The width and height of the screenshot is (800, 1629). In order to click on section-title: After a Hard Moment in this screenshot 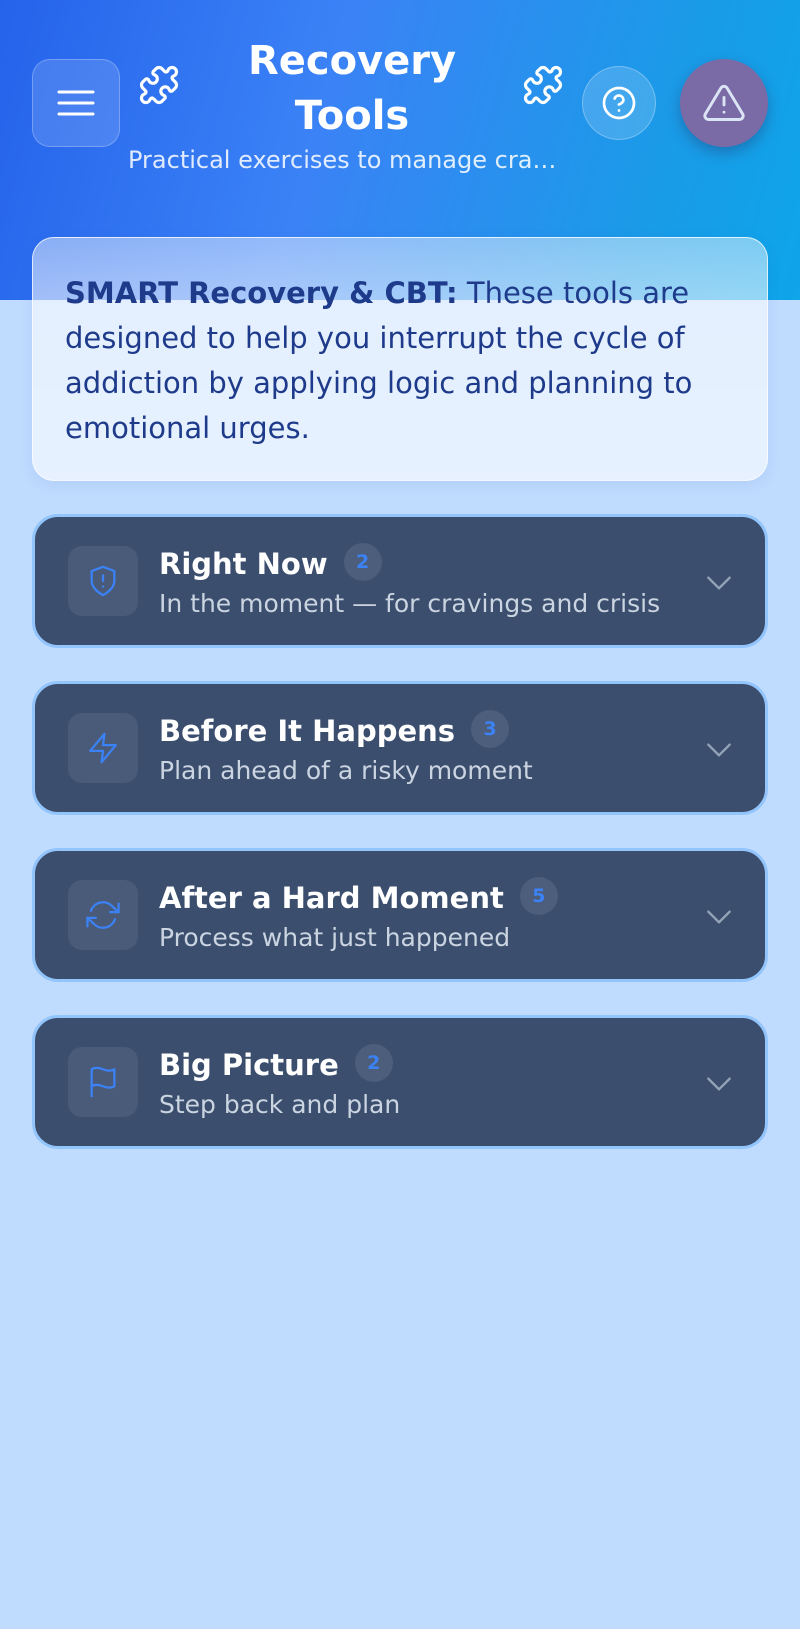, I will do `click(331, 898)`.